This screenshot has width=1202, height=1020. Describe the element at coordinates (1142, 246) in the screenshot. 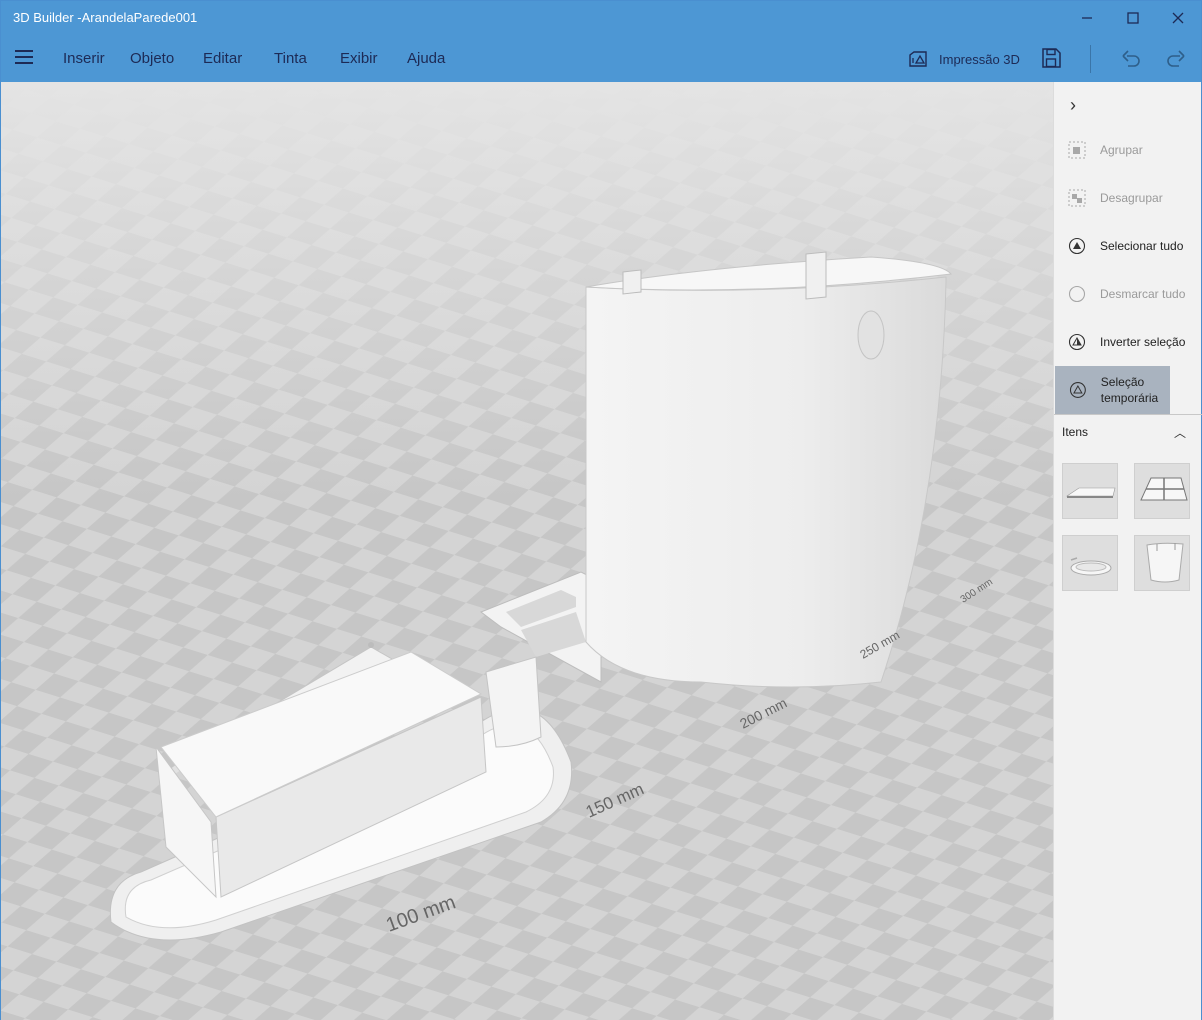

I see `select-all-label: Selecionar tudo` at that location.